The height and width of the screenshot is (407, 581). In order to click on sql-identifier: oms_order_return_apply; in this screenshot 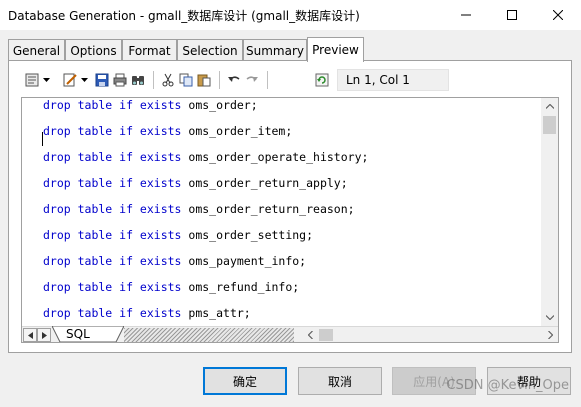, I will do `click(264, 183)`.